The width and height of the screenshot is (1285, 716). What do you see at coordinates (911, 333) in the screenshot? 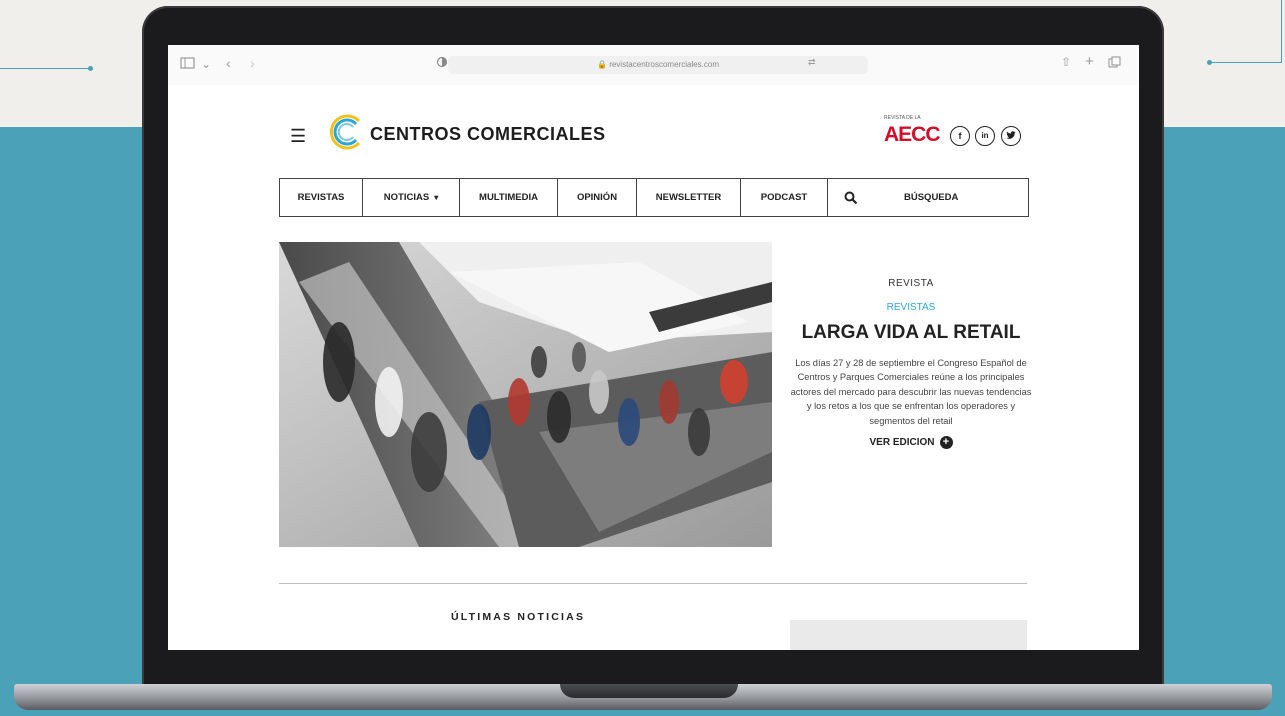
I see `hero-title: LARGA VIDA AL RETAIL` at bounding box center [911, 333].